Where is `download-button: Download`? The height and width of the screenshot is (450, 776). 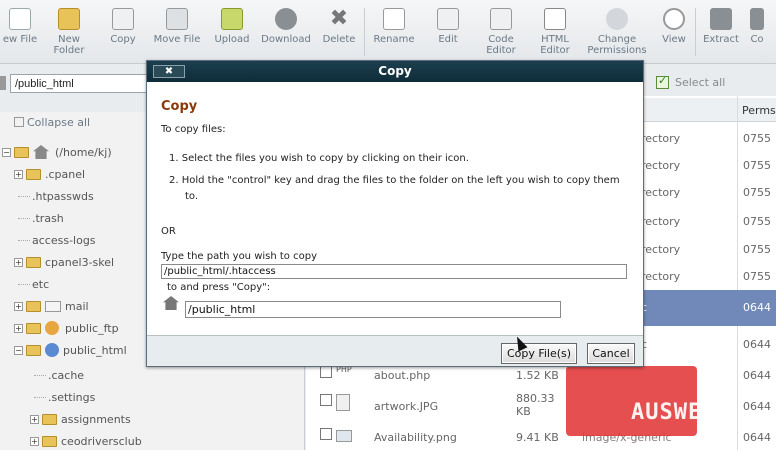 download-button: Download is located at coordinates (286, 31).